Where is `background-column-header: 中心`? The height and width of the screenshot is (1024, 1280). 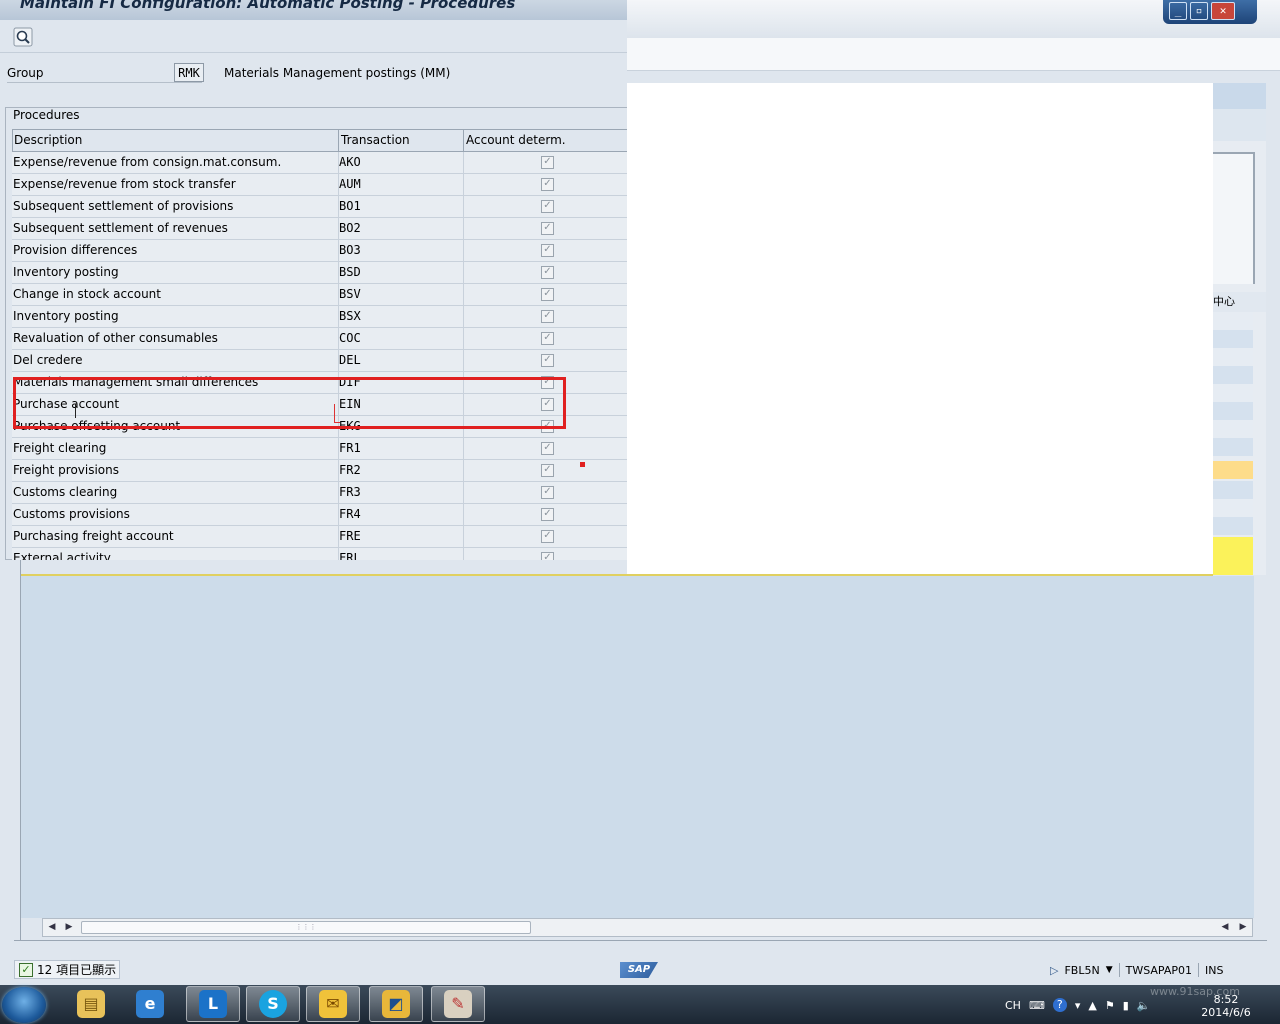 background-column-header: 中心 is located at coordinates (1239, 302).